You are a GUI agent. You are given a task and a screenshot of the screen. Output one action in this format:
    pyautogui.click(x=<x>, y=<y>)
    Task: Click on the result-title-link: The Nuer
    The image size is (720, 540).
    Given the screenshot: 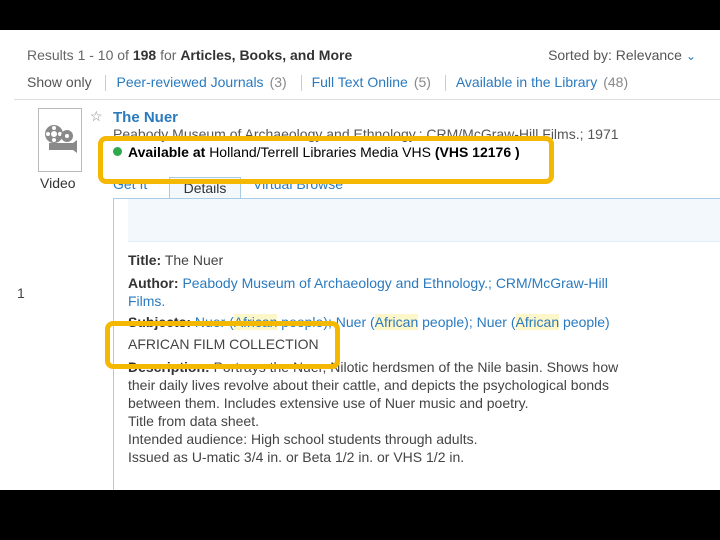 What is the action you would take?
    pyautogui.click(x=145, y=117)
    